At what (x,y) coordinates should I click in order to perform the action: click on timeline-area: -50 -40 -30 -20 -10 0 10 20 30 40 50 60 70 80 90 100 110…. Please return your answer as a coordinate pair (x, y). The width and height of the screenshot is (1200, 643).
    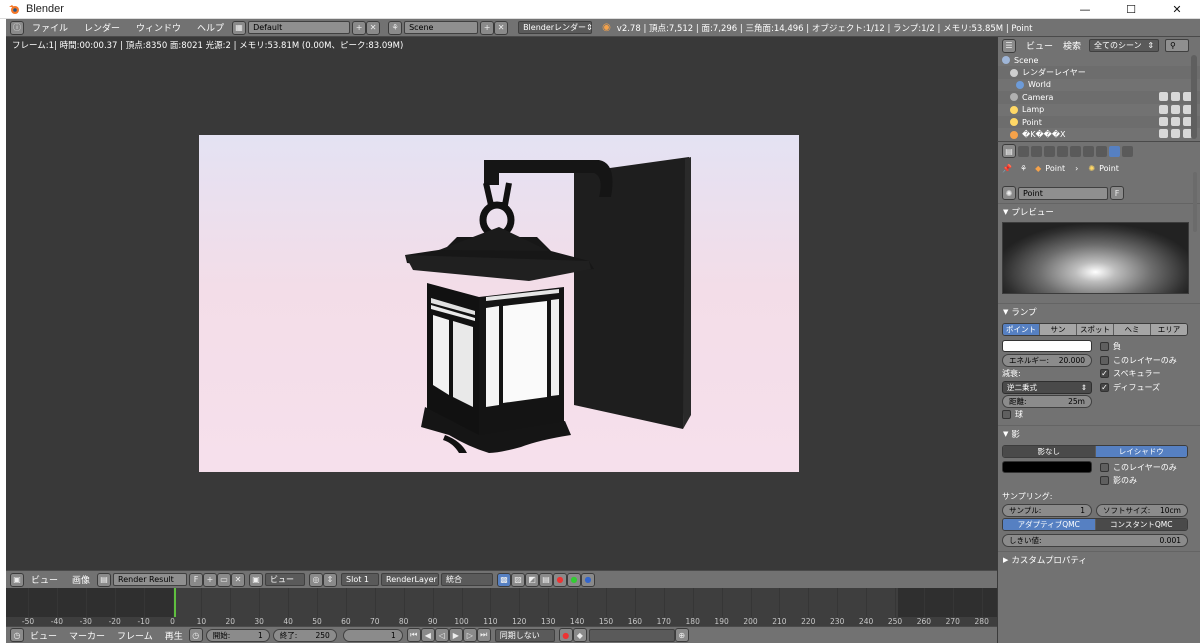
    Looking at the image, I should click on (501, 607).